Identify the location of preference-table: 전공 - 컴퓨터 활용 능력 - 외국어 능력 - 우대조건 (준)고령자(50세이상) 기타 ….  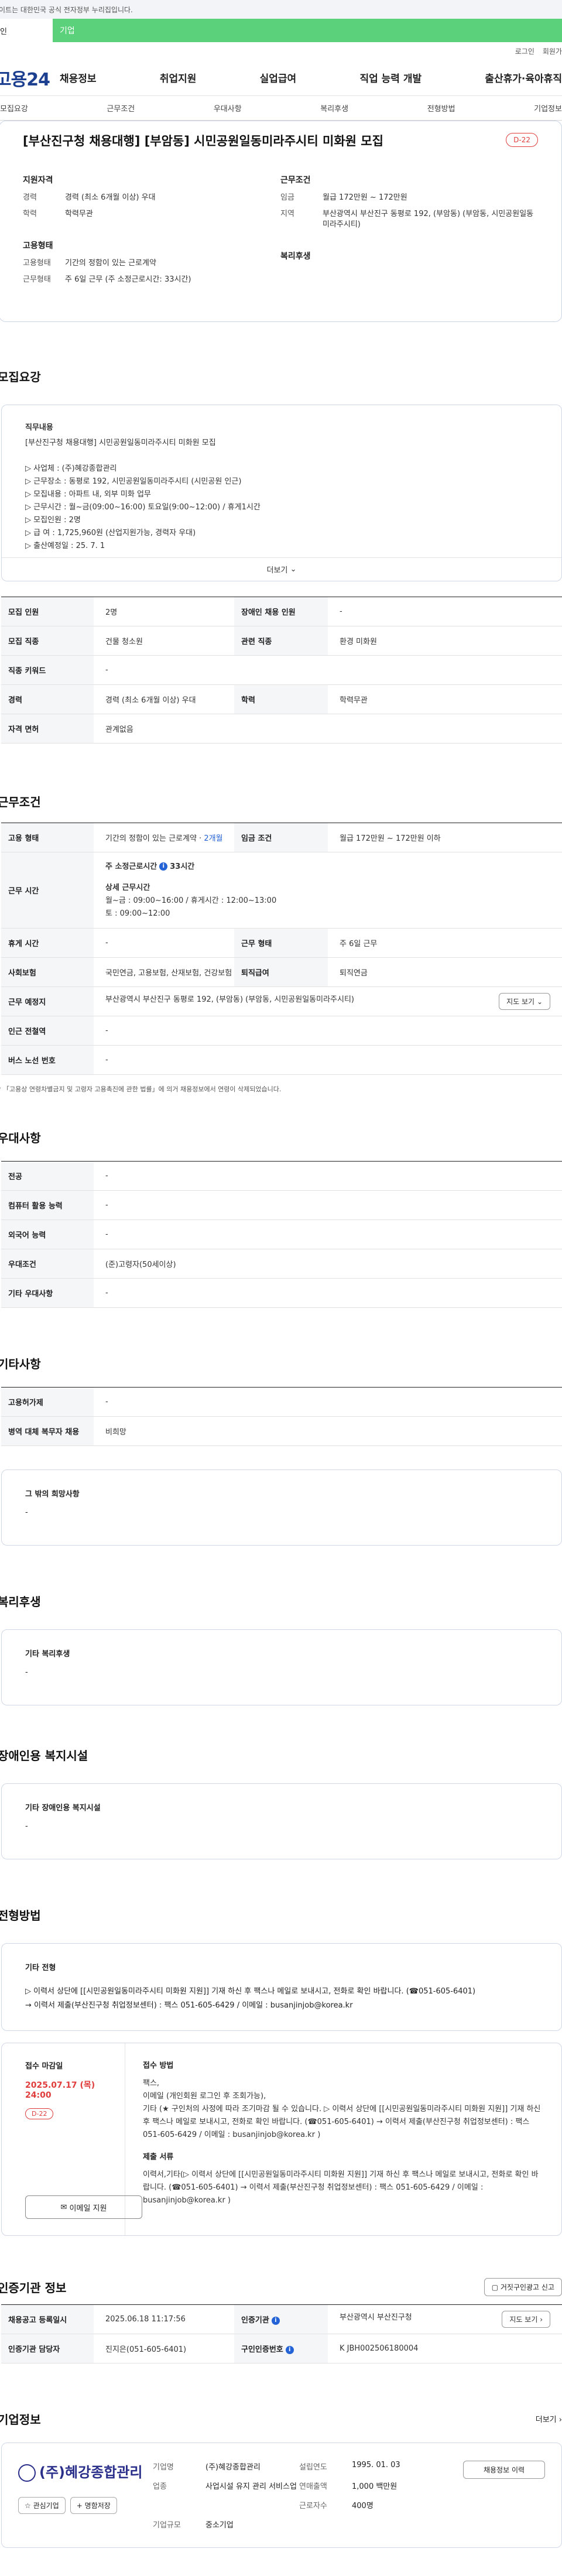
(281, 1234).